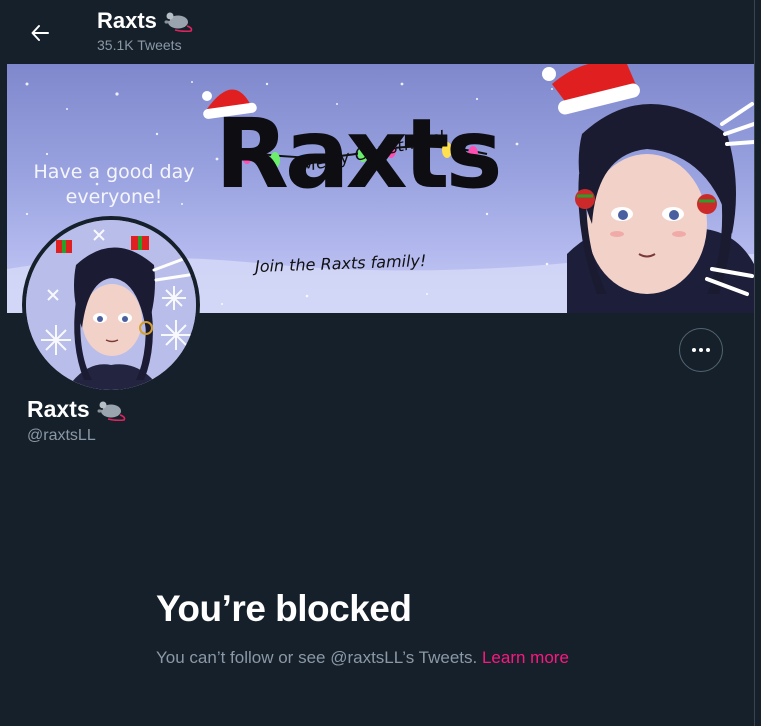 This screenshot has width=761, height=726. What do you see at coordinates (359, 154) in the screenshot?
I see `banner-logo: Raxts` at bounding box center [359, 154].